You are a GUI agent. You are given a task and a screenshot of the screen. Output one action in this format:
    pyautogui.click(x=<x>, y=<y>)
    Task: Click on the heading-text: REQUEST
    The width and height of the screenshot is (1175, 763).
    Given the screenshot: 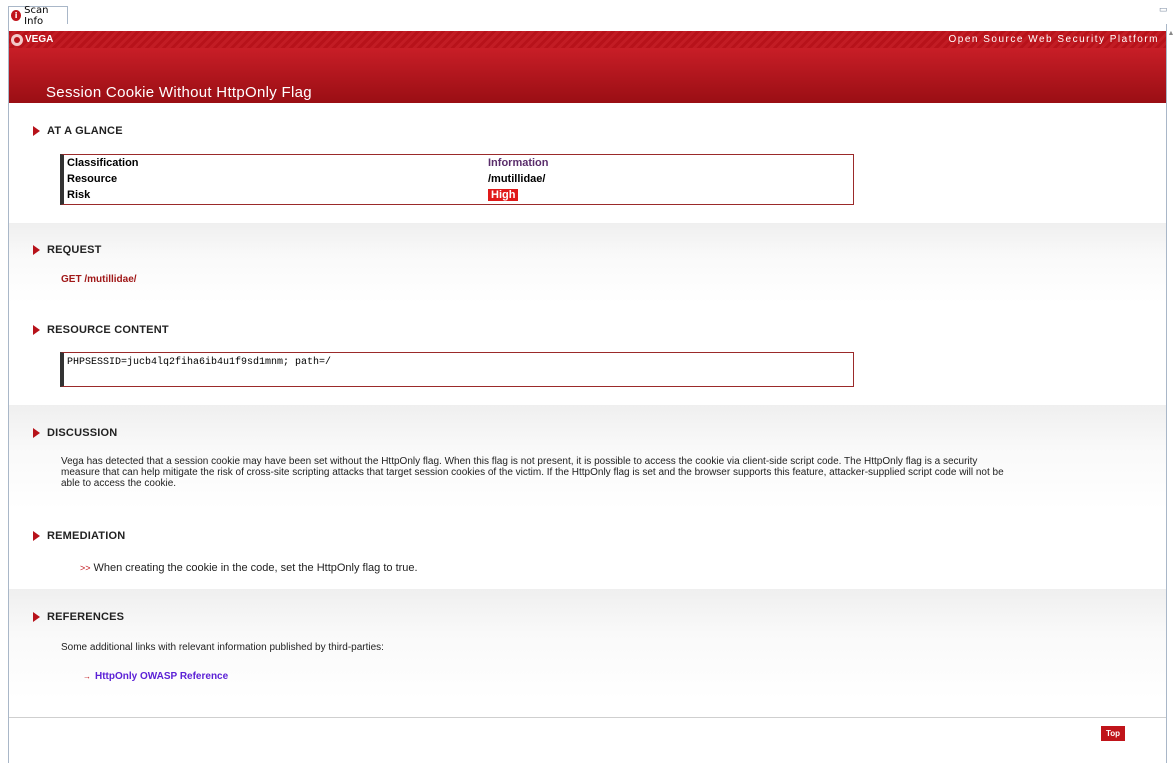 What is the action you would take?
    pyautogui.click(x=74, y=250)
    